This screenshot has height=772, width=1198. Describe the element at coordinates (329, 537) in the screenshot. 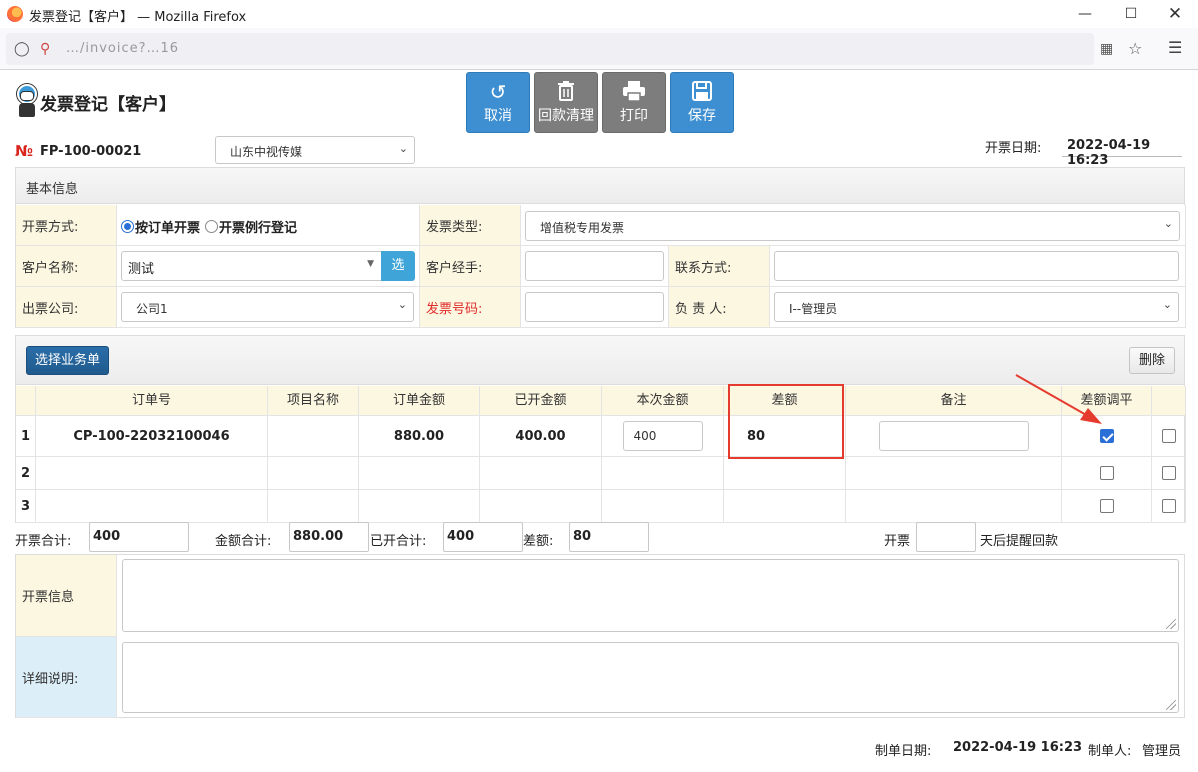

I see `amount-total-input: 880.00` at that location.